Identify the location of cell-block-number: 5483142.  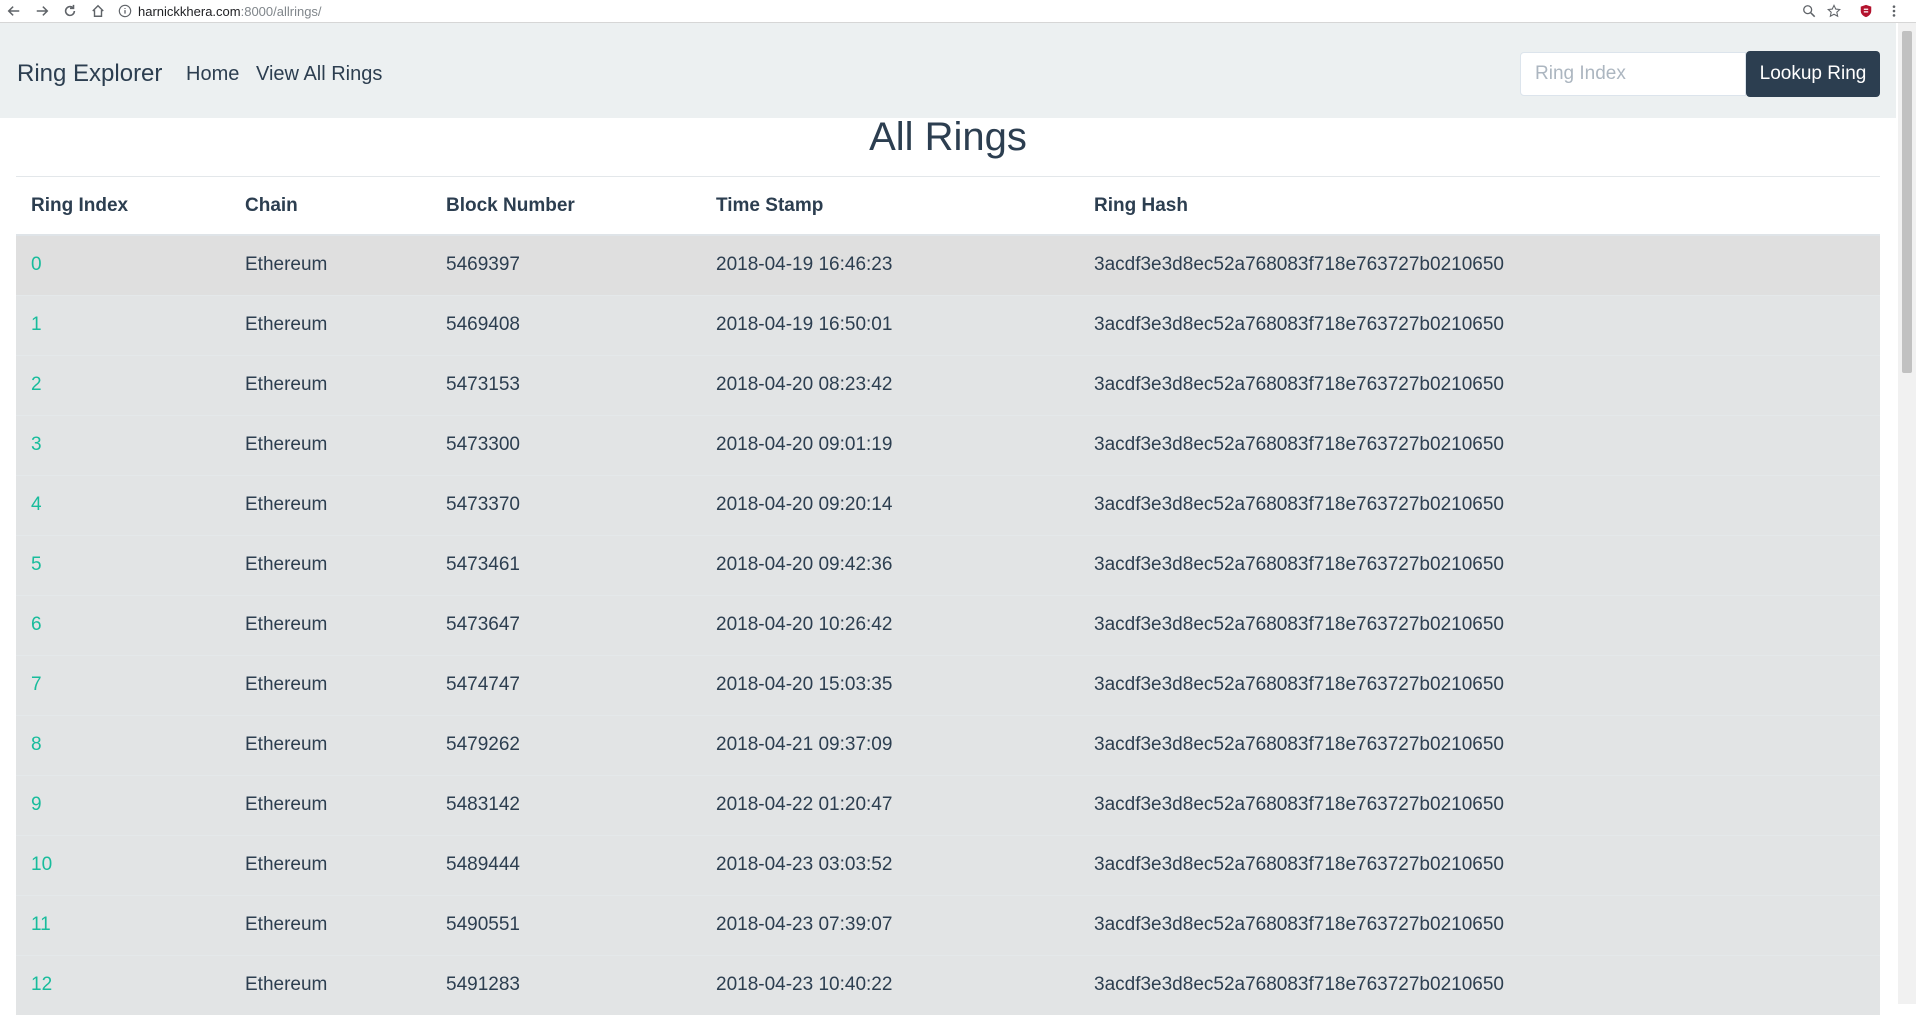
(566, 804).